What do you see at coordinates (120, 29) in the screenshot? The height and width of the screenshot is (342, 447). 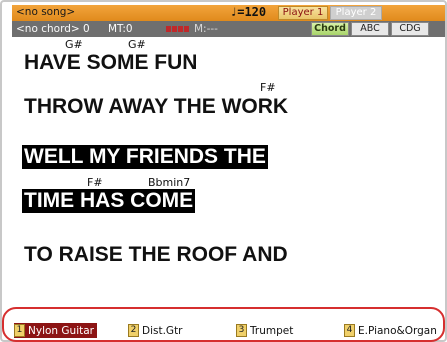 I see `mt-value: MT:0` at bounding box center [120, 29].